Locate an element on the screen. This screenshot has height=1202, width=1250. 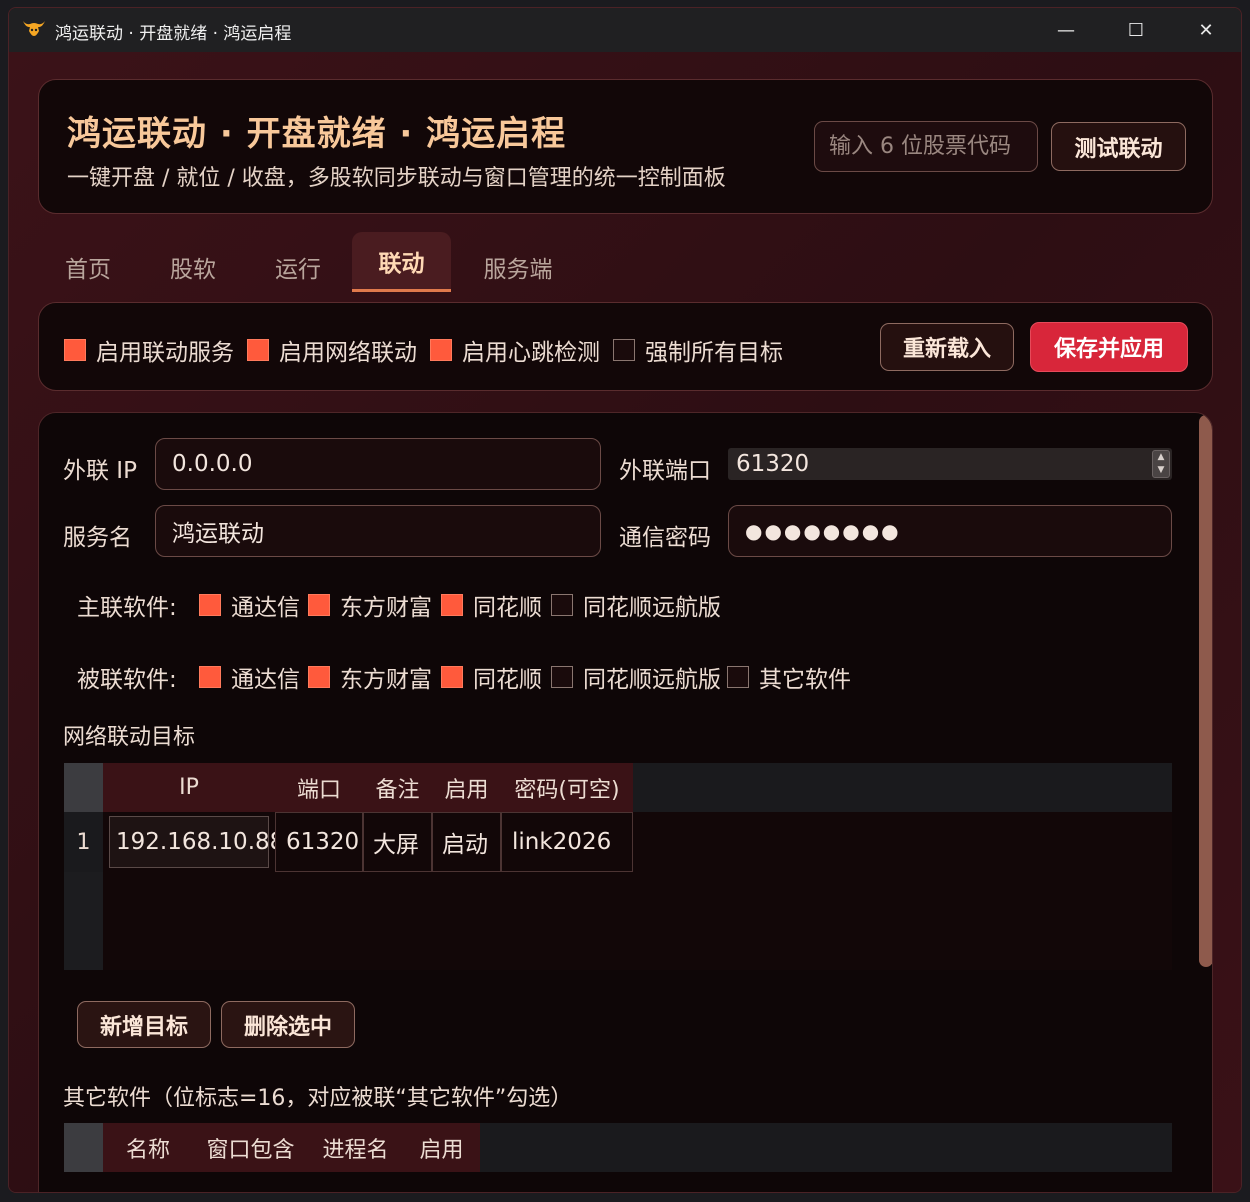
close-button: ✕ is located at coordinates (1206, 30).